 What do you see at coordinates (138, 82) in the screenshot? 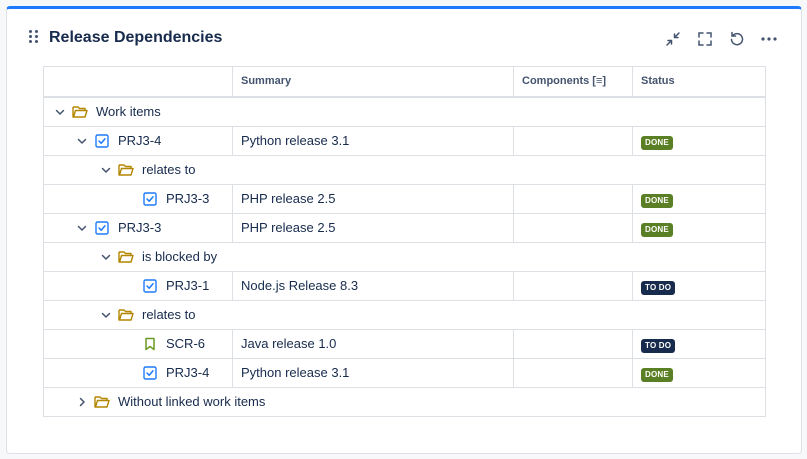
I see `tree-column-header` at bounding box center [138, 82].